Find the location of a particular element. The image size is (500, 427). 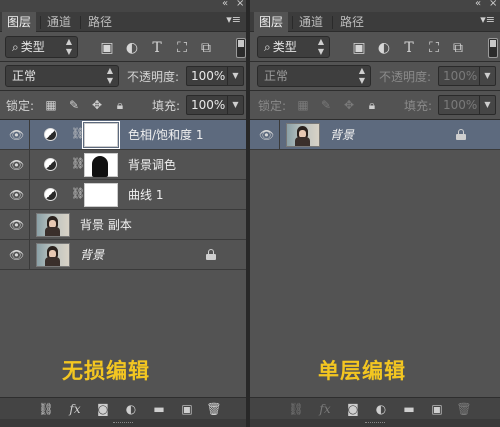

tab-separator is located at coordinates (292, 22).